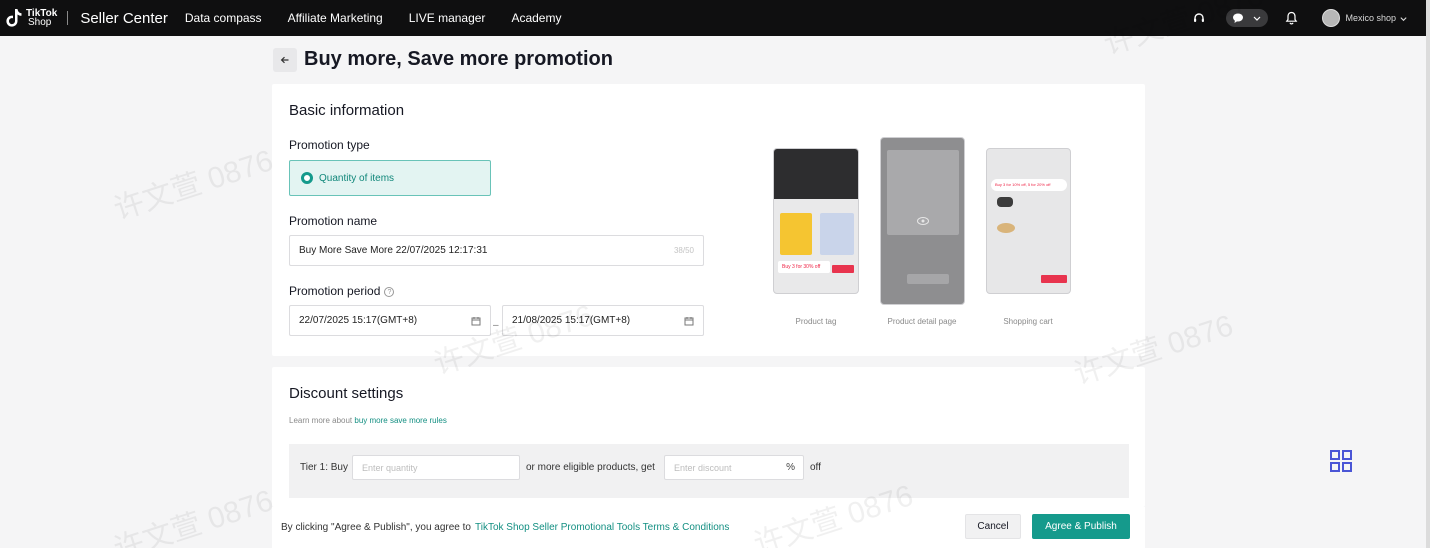 This screenshot has height=548, width=1430. I want to click on product-tag-badge: Buy 3 for 30% off, so click(804, 267).